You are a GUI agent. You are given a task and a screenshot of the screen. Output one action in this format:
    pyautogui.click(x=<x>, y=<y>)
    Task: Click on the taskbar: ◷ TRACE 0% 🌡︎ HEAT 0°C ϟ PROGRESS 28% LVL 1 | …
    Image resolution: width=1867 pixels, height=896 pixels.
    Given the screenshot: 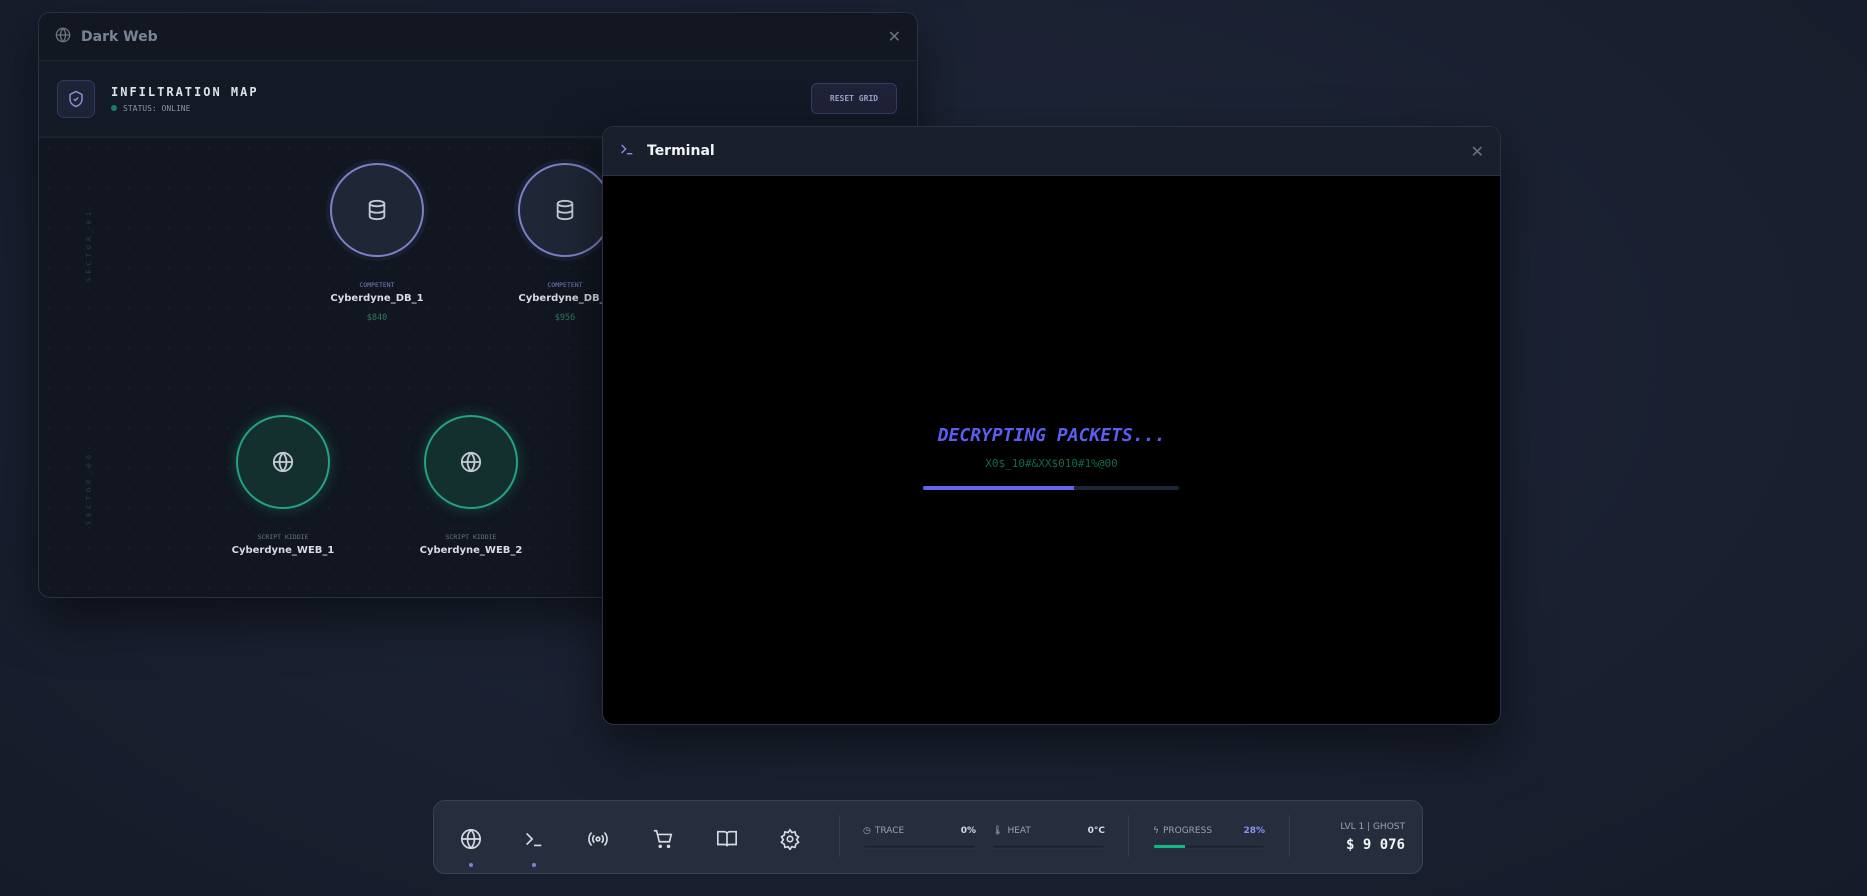 What is the action you would take?
    pyautogui.click(x=928, y=837)
    